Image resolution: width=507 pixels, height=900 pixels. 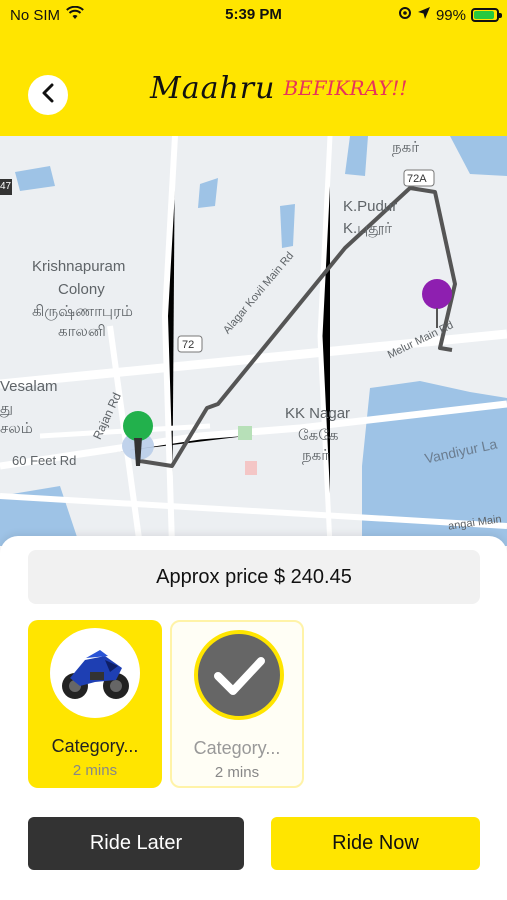 I want to click on map-shield-72a: 72A, so click(x=417, y=179).